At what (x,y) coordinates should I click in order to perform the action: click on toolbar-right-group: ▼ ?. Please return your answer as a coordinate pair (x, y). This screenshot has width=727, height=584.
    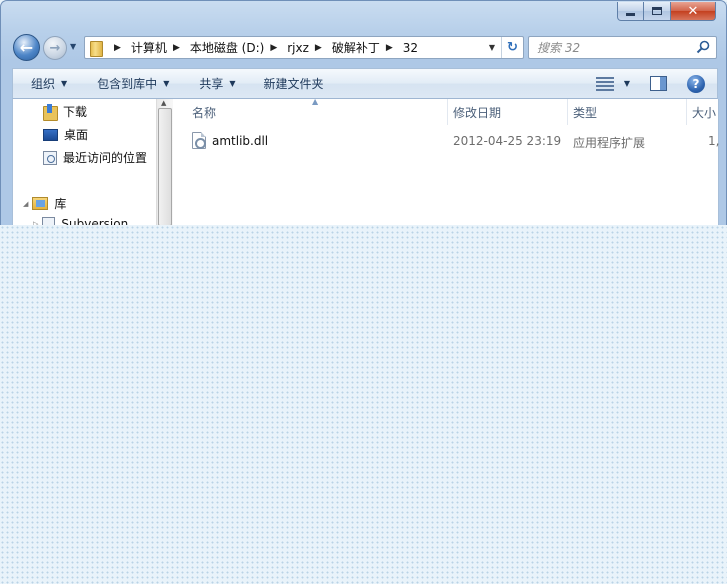
    Looking at the image, I should click on (656, 83).